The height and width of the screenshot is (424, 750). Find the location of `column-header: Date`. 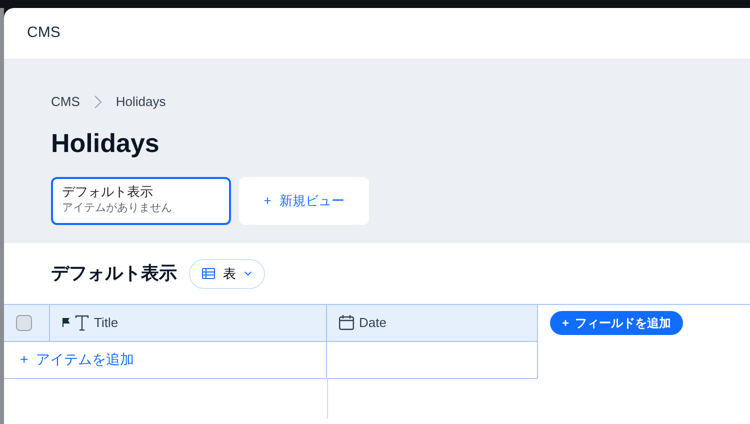

column-header: Date is located at coordinates (432, 323).